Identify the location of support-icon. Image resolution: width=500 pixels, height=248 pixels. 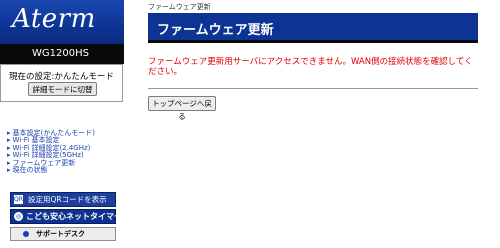
(26, 234).